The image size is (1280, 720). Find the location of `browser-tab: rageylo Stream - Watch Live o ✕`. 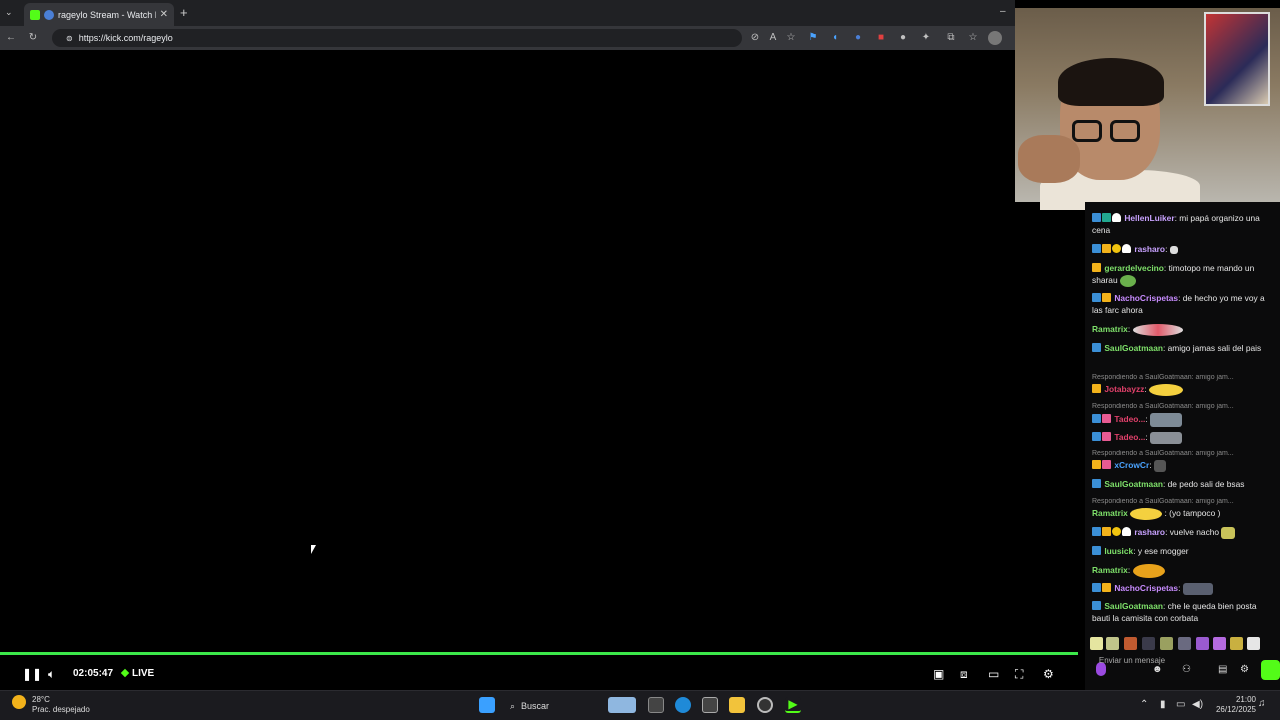

browser-tab: rageylo Stream - Watch Live o ✕ is located at coordinates (99, 14).